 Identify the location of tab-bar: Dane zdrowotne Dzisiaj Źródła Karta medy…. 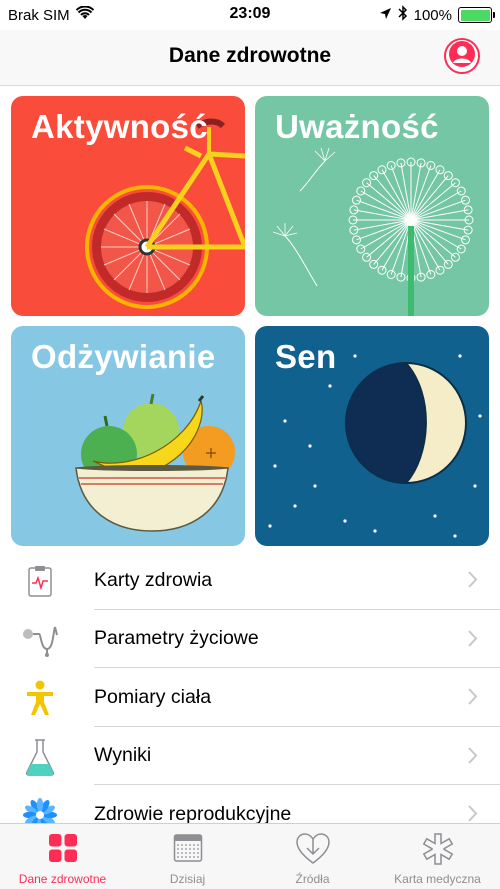
(250, 856).